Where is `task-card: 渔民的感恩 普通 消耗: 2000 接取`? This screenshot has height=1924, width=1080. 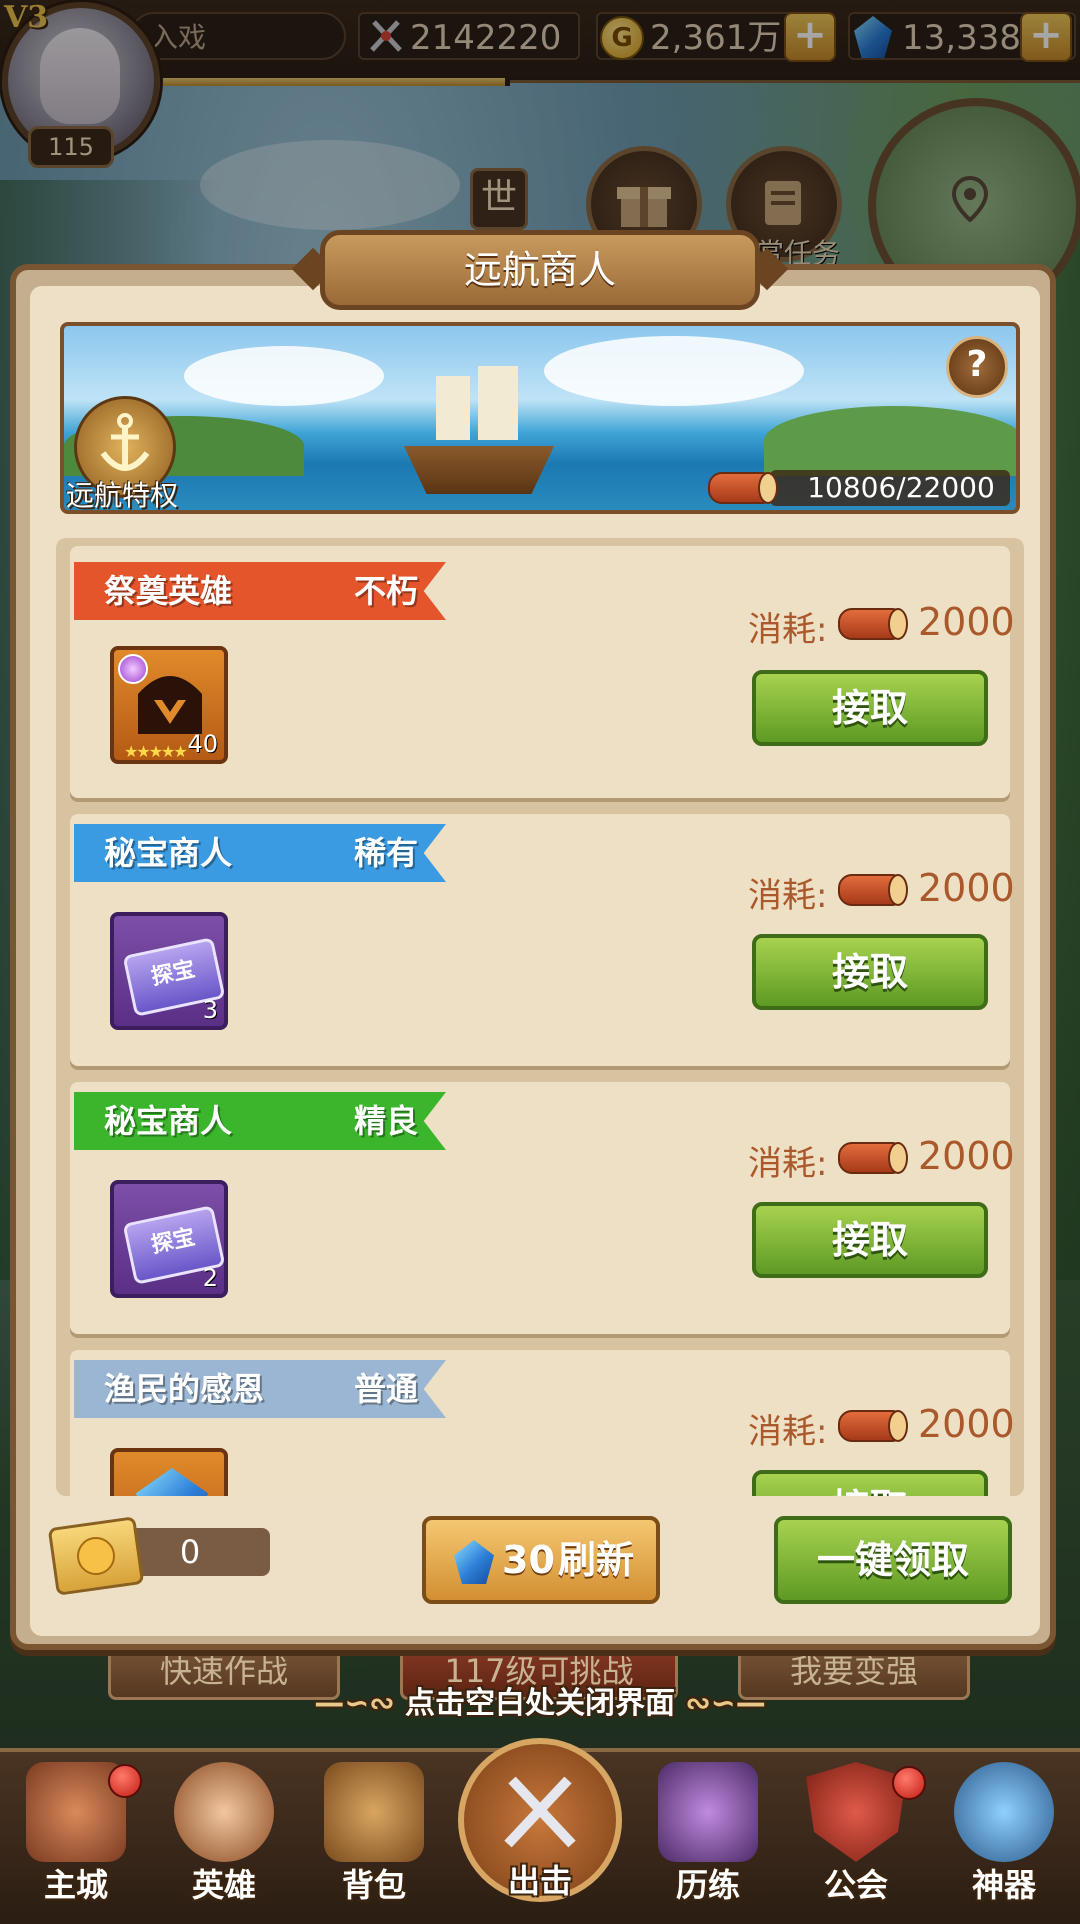 task-card: 渔民的感恩 普通 消耗: 2000 接取 is located at coordinates (542, 1423).